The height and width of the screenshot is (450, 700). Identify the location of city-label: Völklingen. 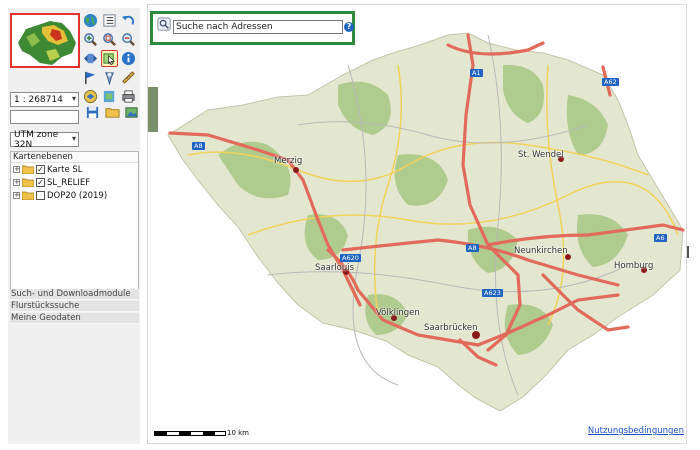
(398, 313).